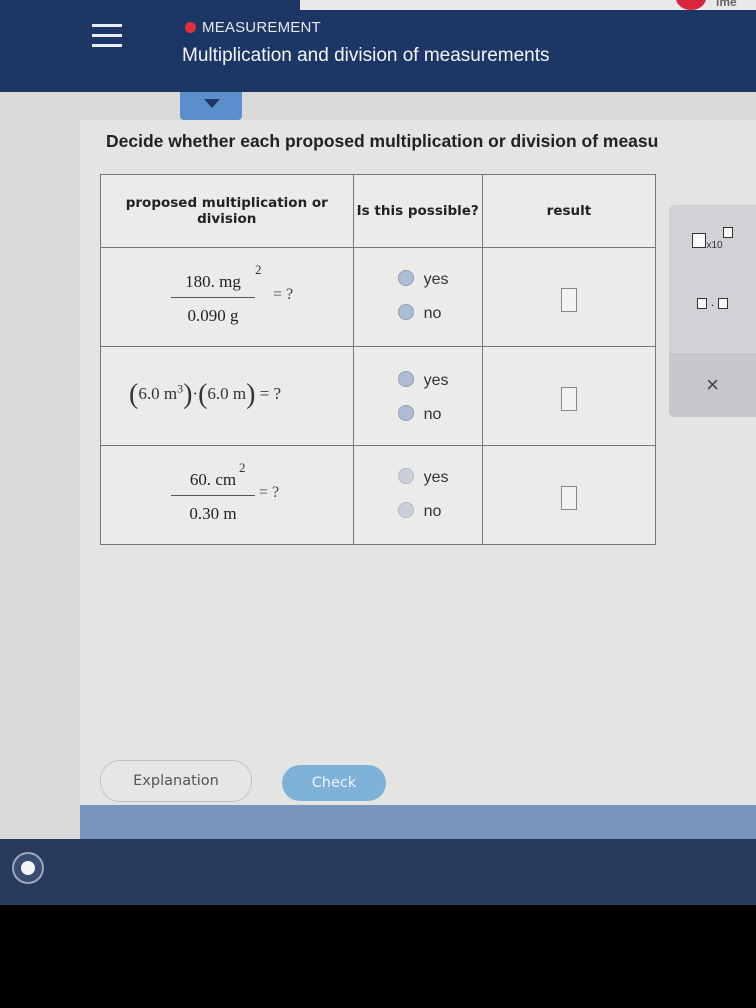 The image size is (756, 1008). I want to click on math-tools-panel: x10 · ×, so click(712, 311).